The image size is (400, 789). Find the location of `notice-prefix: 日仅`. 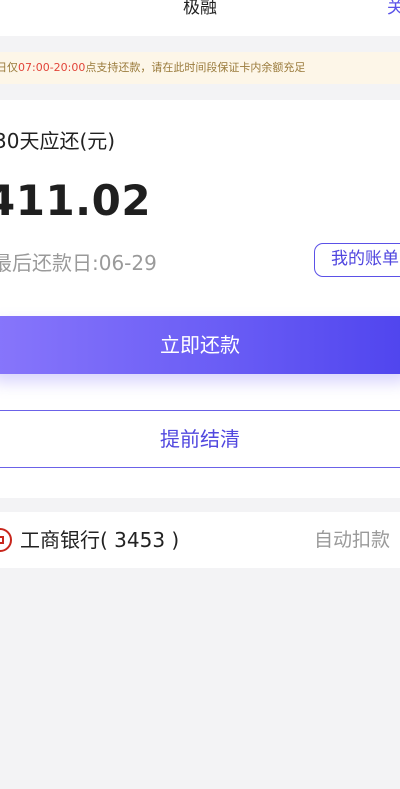

notice-prefix: 日仅 is located at coordinates (9, 67).